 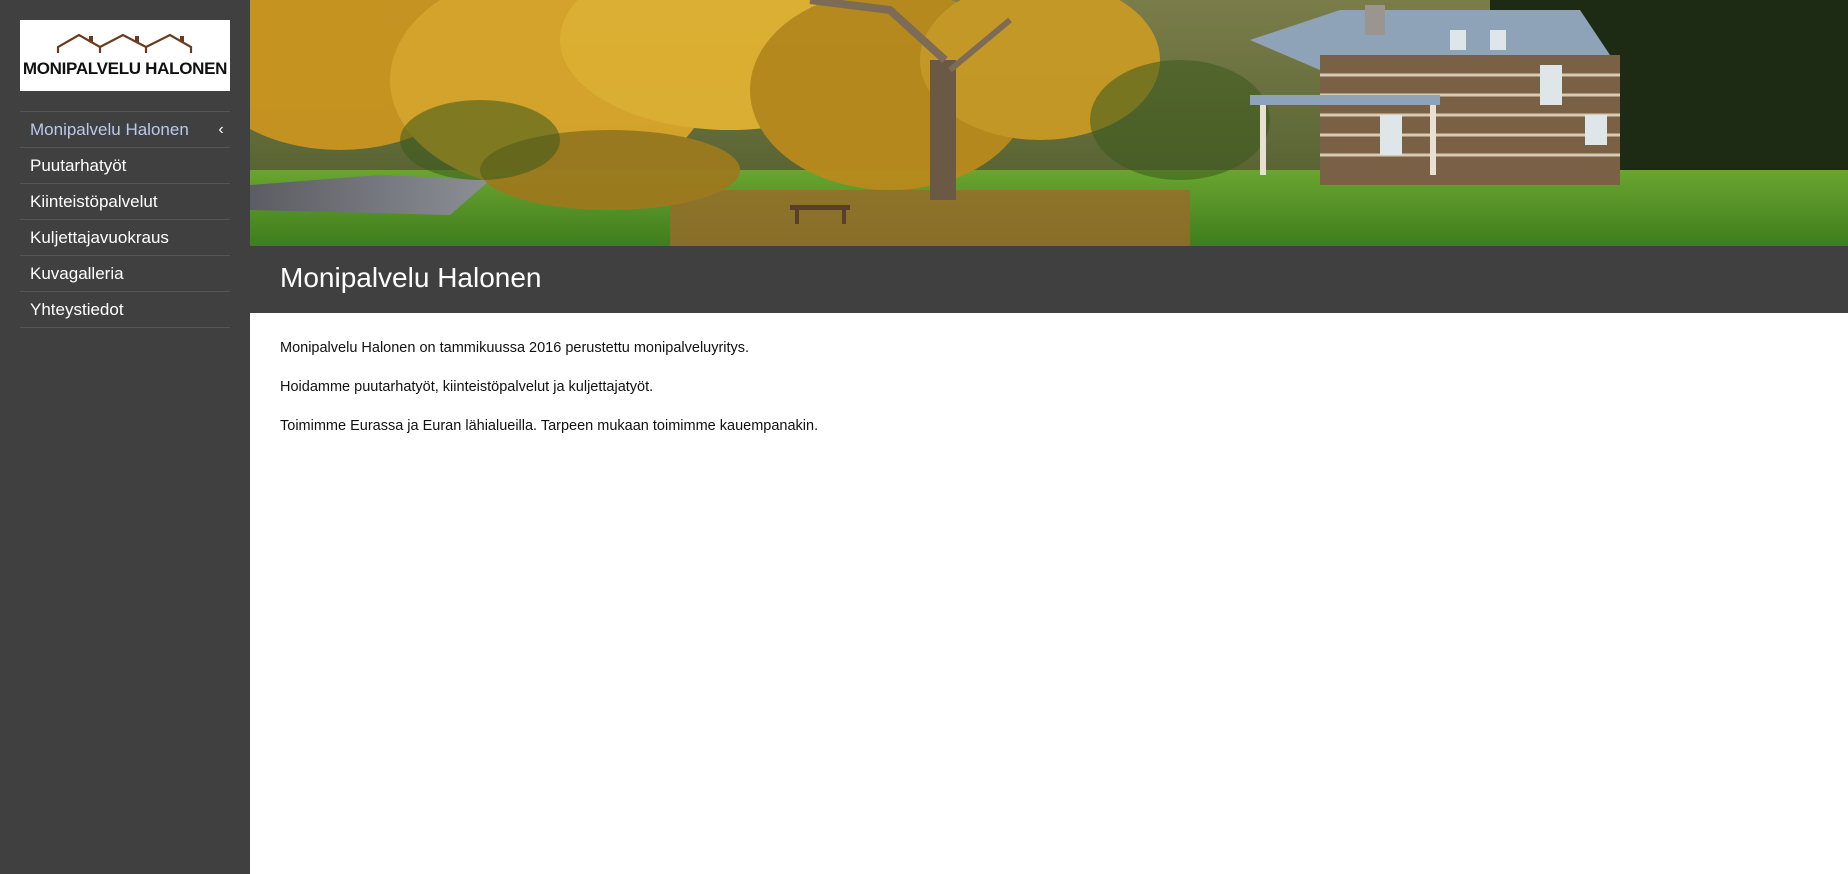 What do you see at coordinates (125, 310) in the screenshot?
I see `nav-item-yhteystiedot: Yhteystiedot` at bounding box center [125, 310].